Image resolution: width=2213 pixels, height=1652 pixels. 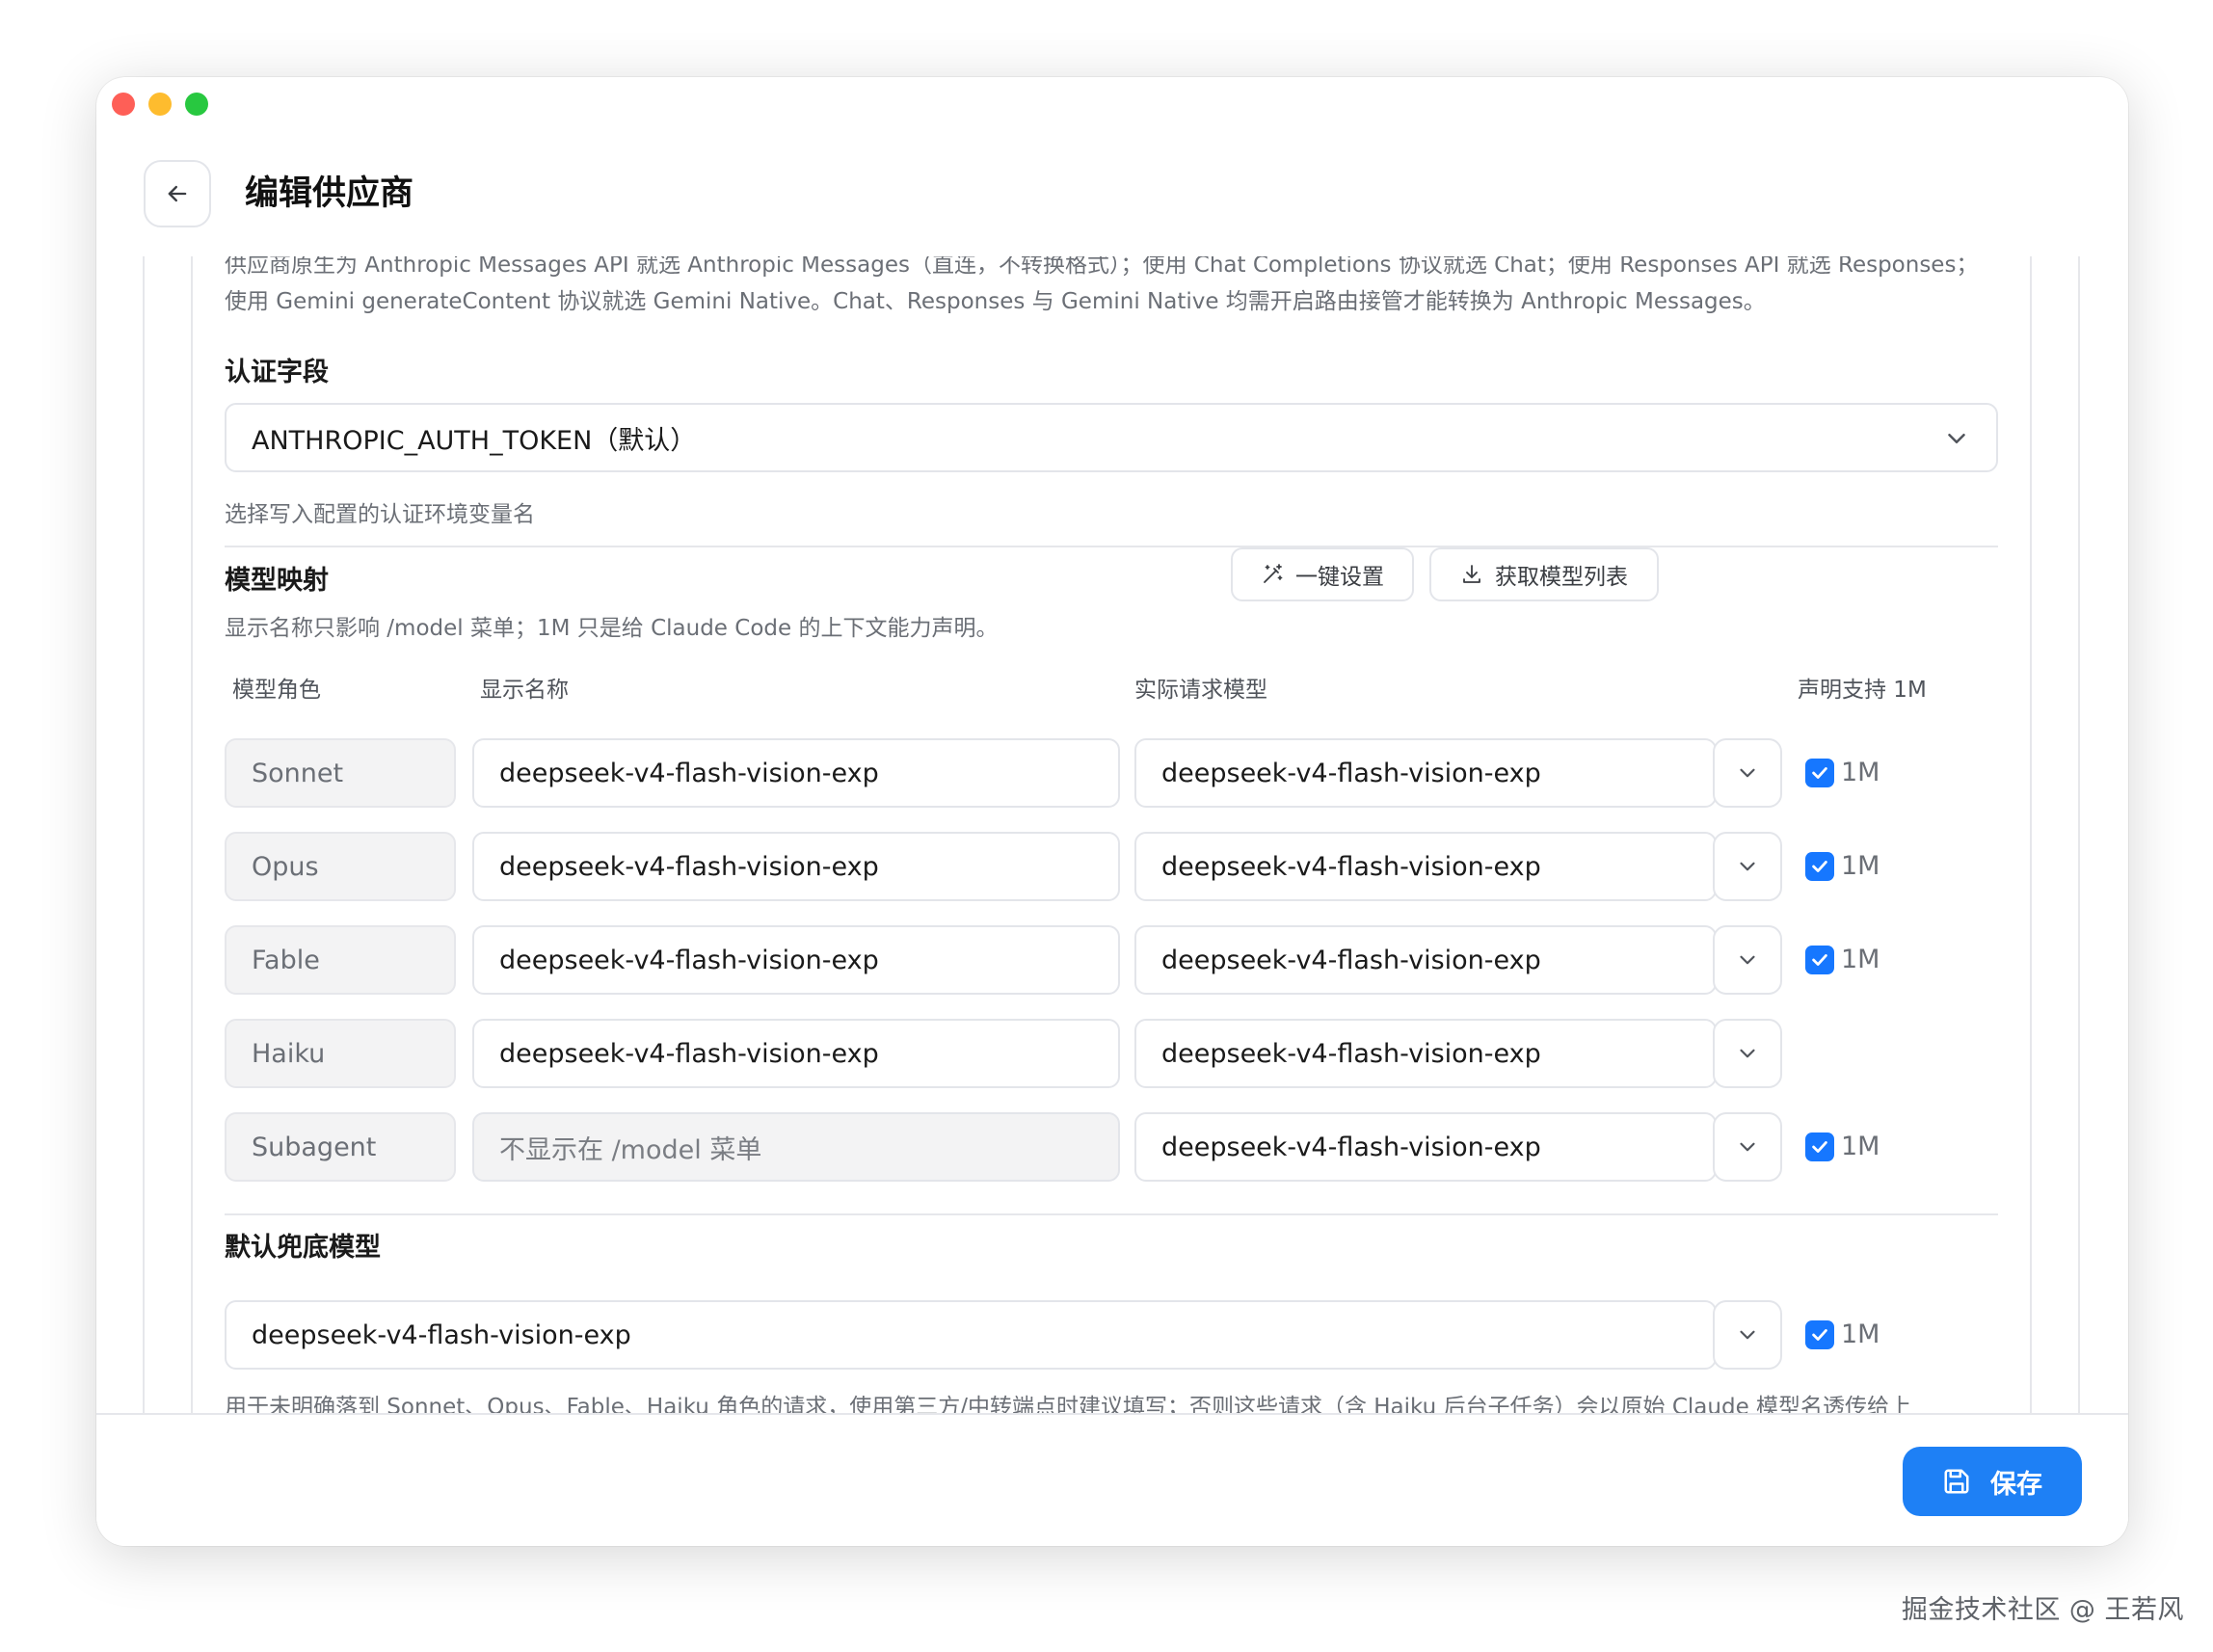 I want to click on fallback-model-input: deepseek-v4-flash-vision-exp, so click(x=971, y=1335).